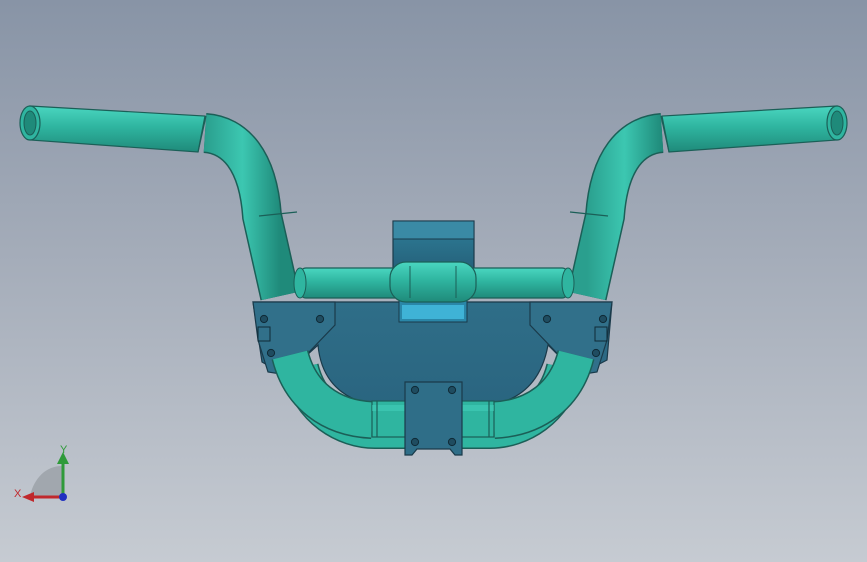 This screenshot has width=867, height=562. Describe the element at coordinates (117, 129) in the screenshot. I see `left-grip-tube` at that location.